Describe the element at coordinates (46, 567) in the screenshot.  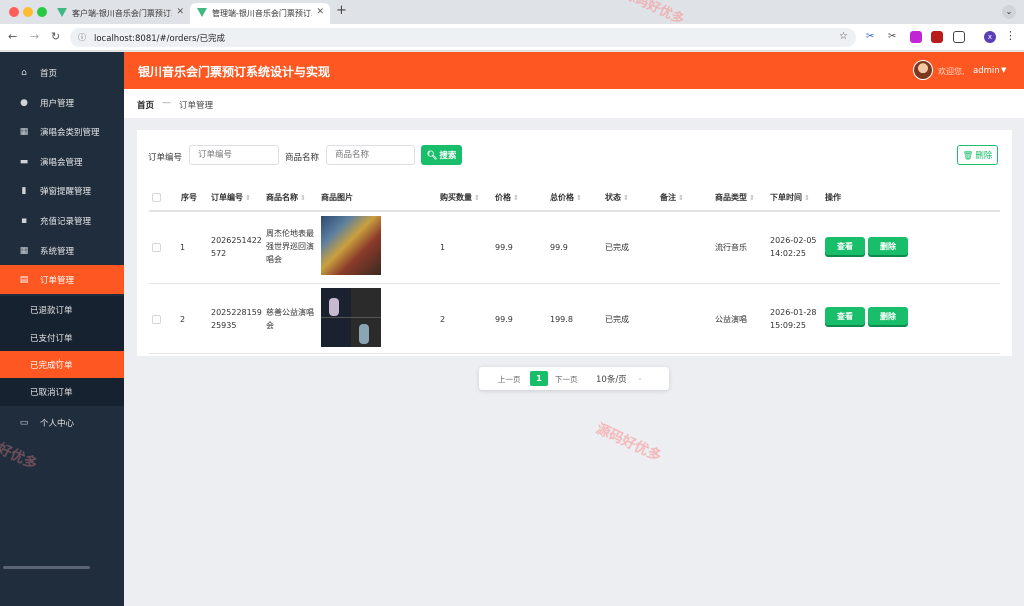
I see `sidebar-scrollbar` at that location.